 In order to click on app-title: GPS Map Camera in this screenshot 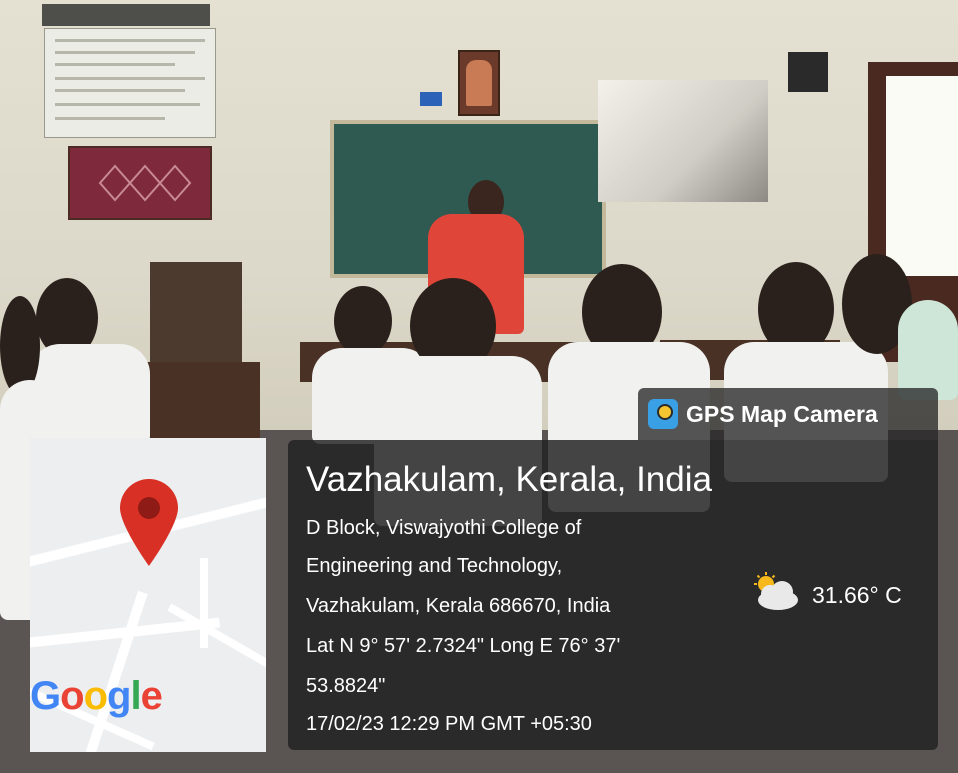, I will do `click(782, 413)`.